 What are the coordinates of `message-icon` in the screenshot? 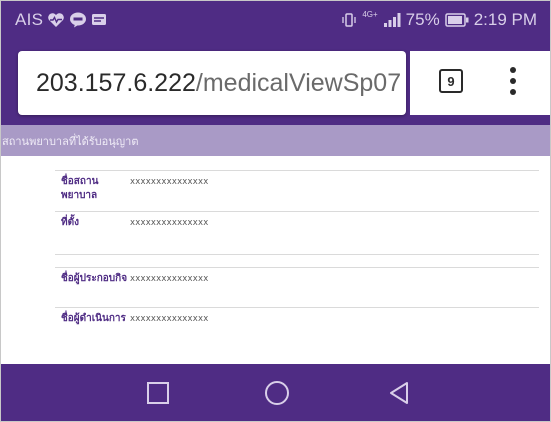 It's located at (99, 20).